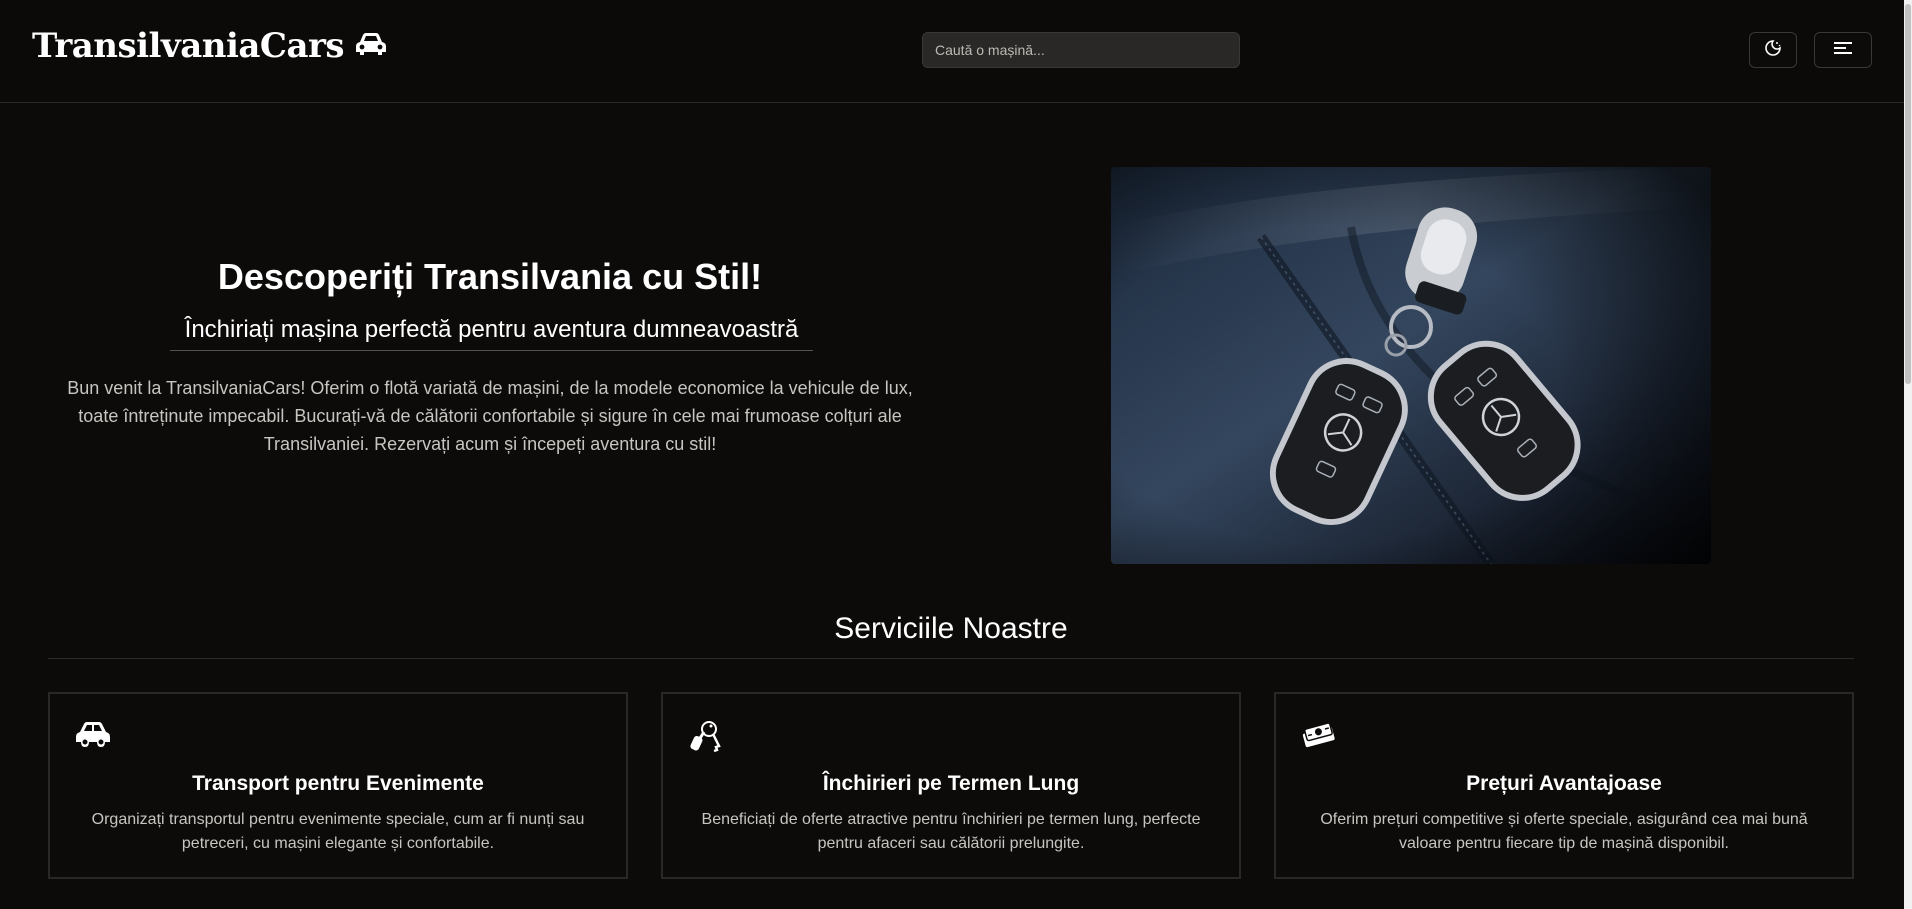  I want to click on keys-icon, so click(705, 739).